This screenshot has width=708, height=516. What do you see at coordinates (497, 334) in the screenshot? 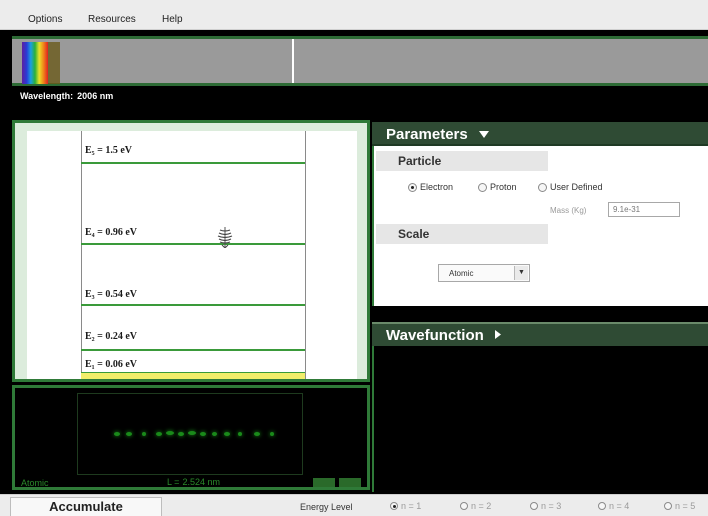
I see `chevron-right-icon` at bounding box center [497, 334].